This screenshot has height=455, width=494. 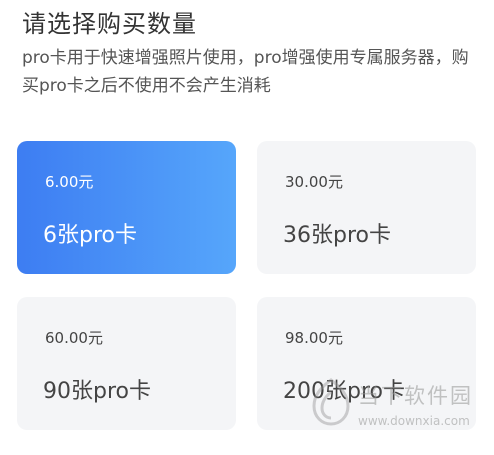 What do you see at coordinates (366, 207) in the screenshot?
I see `option-card-36: 30.00元 36张pro卡` at bounding box center [366, 207].